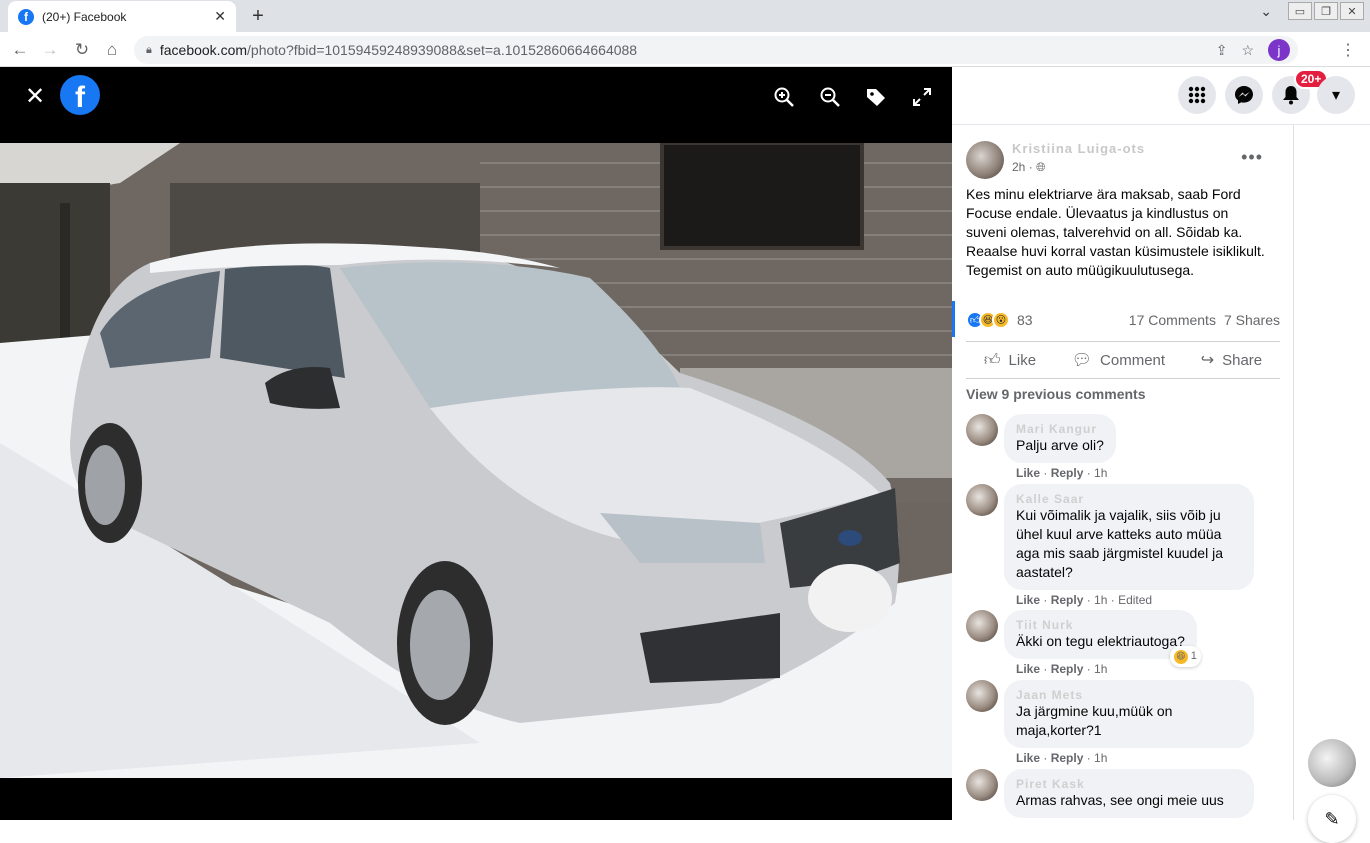  I want to click on facebook-logo-icon: f, so click(80, 95).